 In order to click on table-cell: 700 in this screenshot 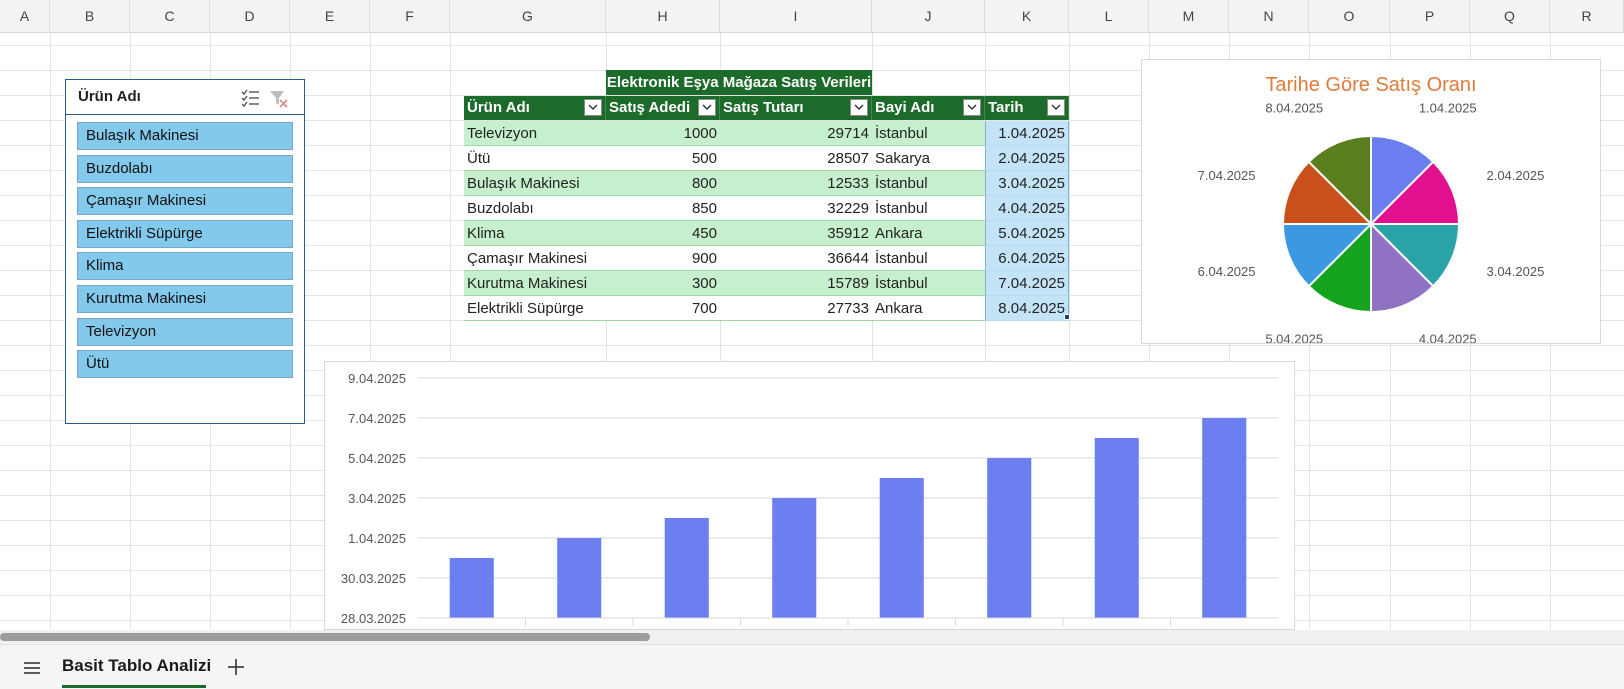, I will do `click(663, 308)`.